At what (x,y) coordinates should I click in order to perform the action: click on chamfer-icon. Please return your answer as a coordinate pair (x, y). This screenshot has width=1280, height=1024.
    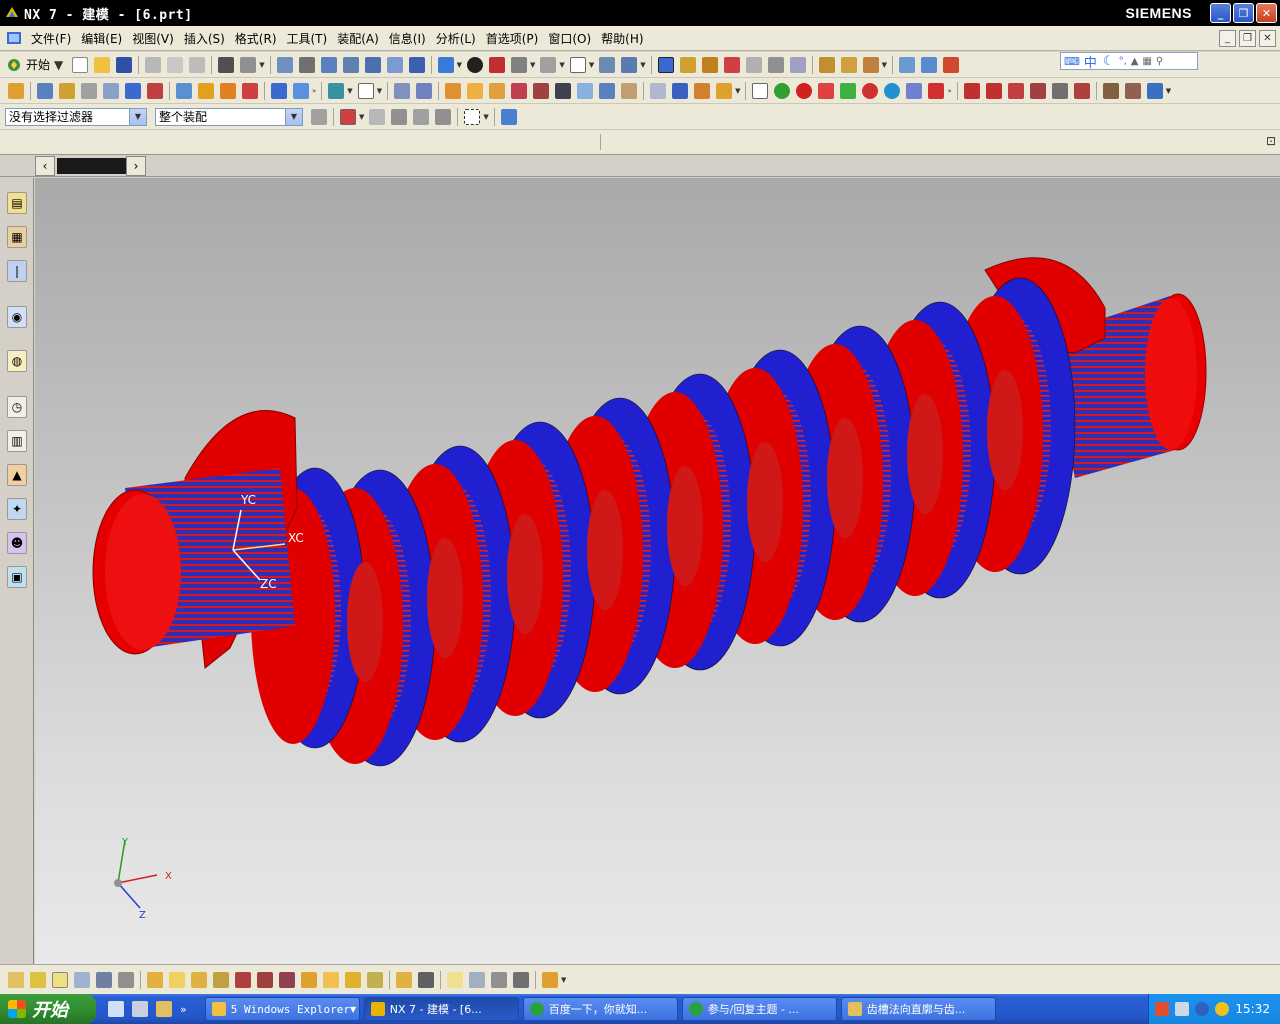
    Looking at the image, I should click on (424, 90).